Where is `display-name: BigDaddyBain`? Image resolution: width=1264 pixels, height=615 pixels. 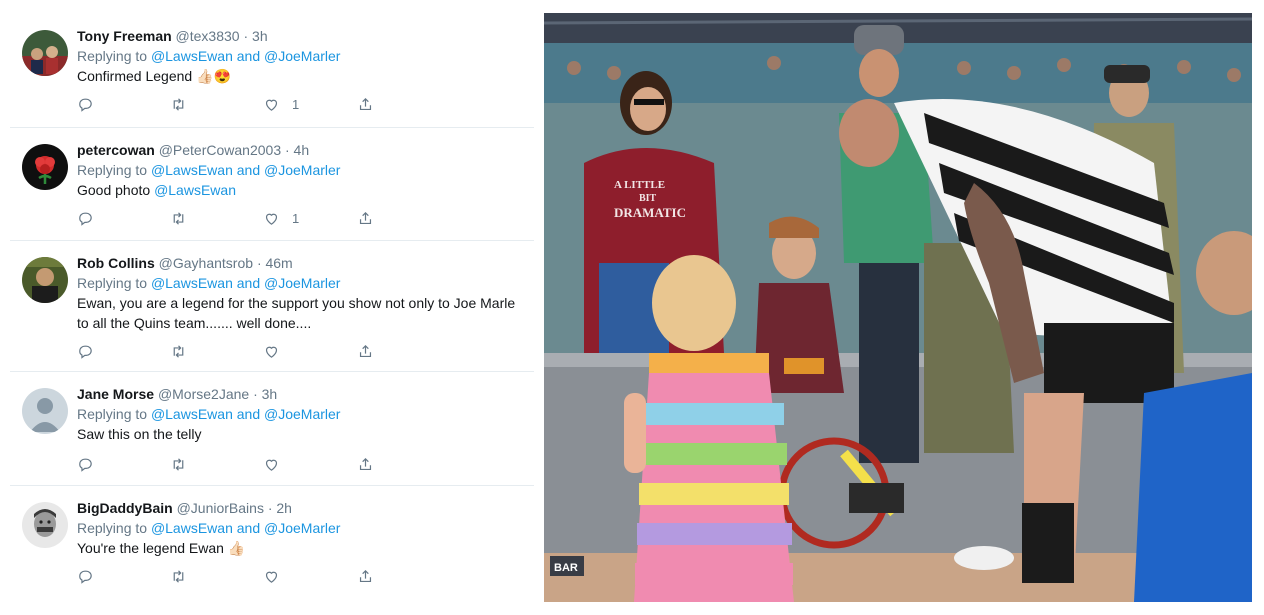
display-name: BigDaddyBain is located at coordinates (125, 508).